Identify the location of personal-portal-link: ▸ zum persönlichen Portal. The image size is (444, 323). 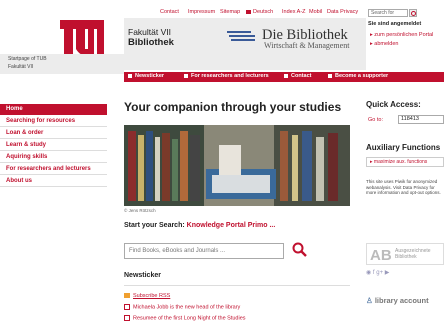
(401, 35).